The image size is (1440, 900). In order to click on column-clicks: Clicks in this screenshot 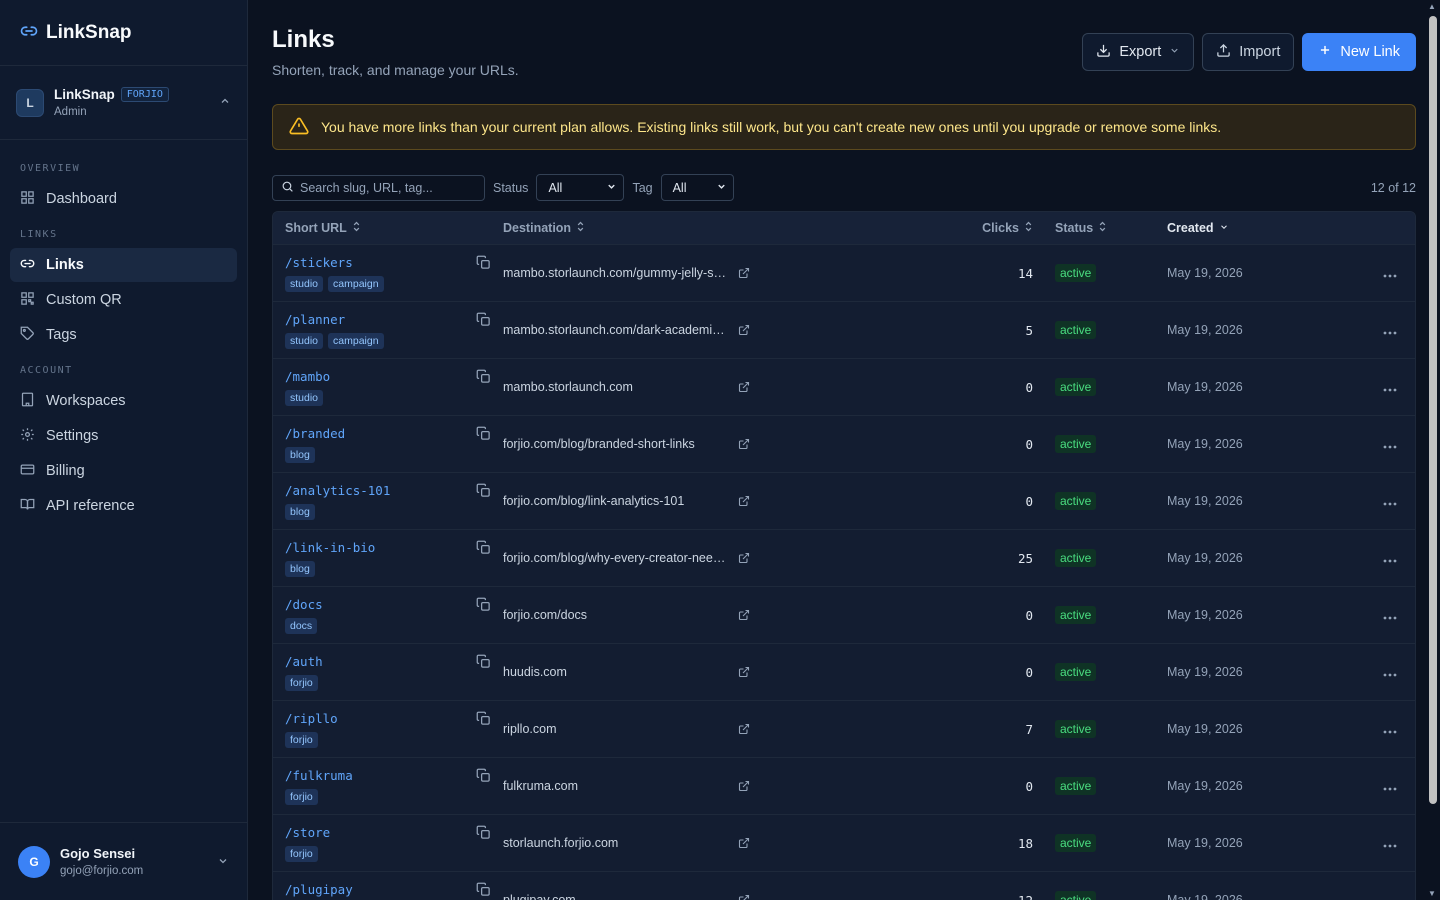, I will do `click(1002, 228)`.